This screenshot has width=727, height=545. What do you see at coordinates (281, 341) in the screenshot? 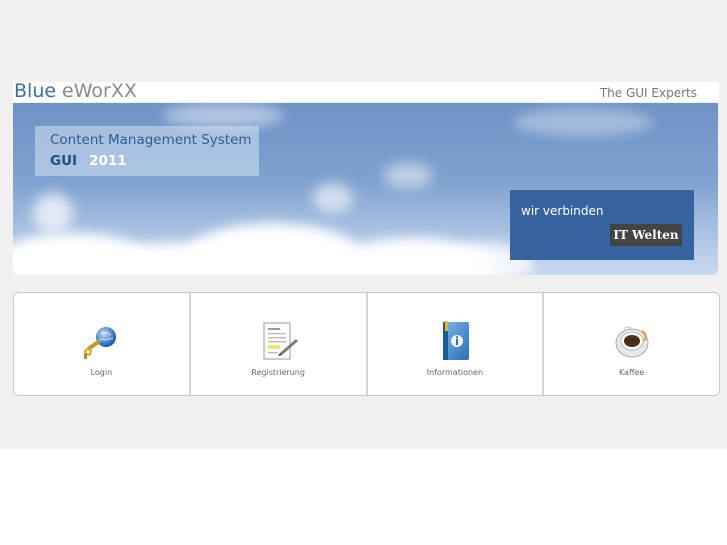
I see `document-pen-icon` at bounding box center [281, 341].